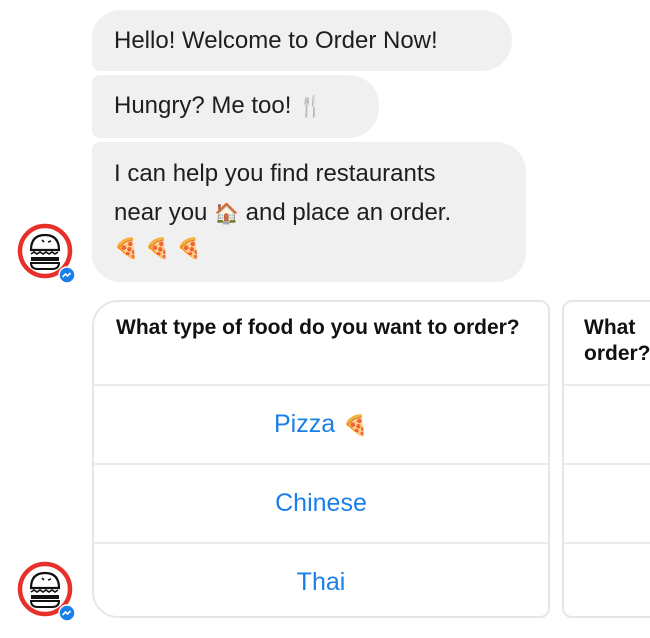 The width and height of the screenshot is (650, 638). I want to click on option-chinese-button: Chinese, so click(321, 504).